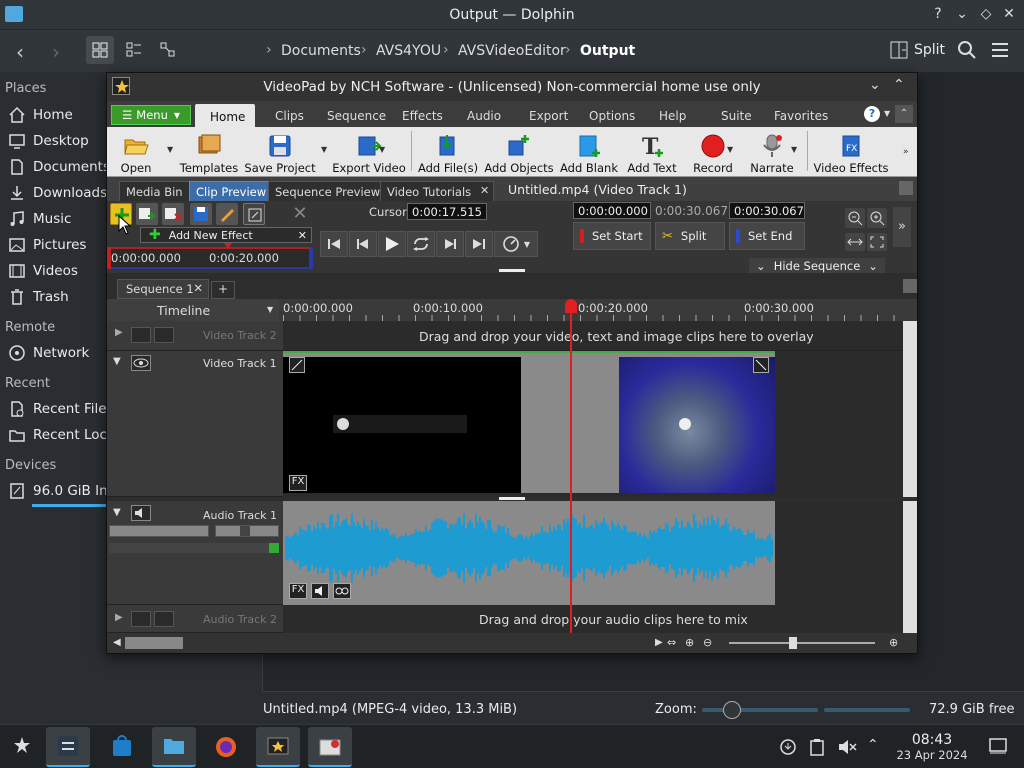 Image resolution: width=1024 pixels, height=768 pixels. What do you see at coordinates (300, 214) in the screenshot?
I see `clear-effects-icon: ✕` at bounding box center [300, 214].